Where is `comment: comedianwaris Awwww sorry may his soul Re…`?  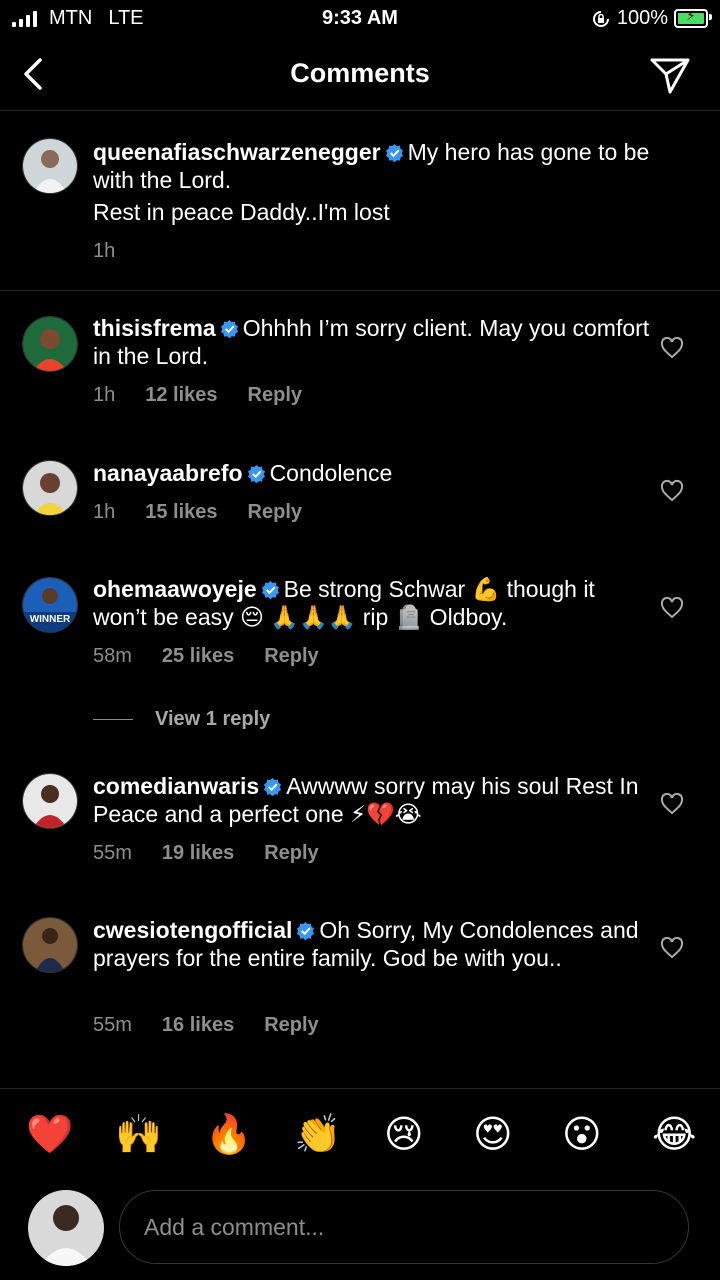 comment: comedianwaris Awwww sorry may his soul Re… is located at coordinates (360, 822).